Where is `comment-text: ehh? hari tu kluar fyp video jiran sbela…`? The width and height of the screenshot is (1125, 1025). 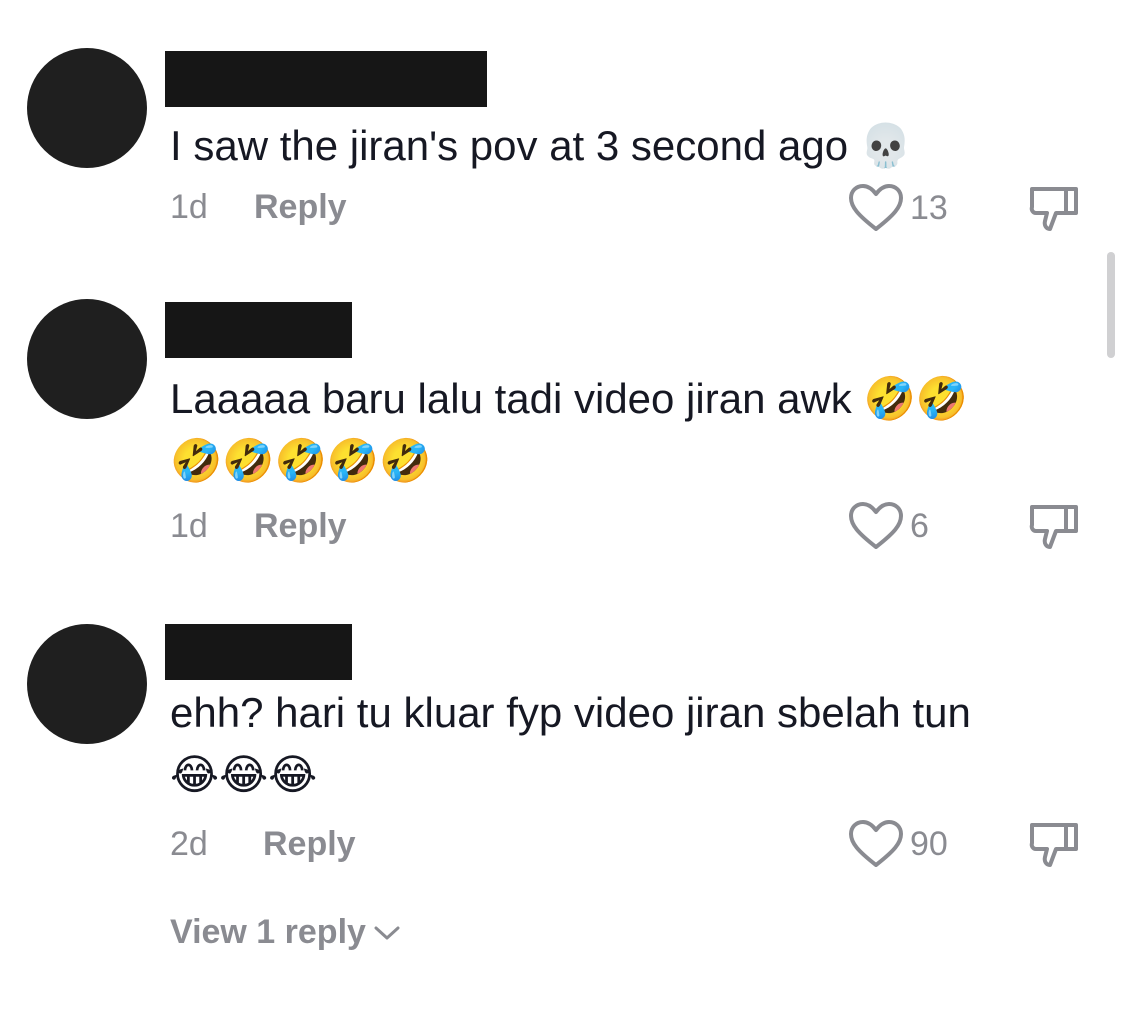 comment-text: ehh? hari tu kluar fyp video jiran sbela… is located at coordinates (570, 743).